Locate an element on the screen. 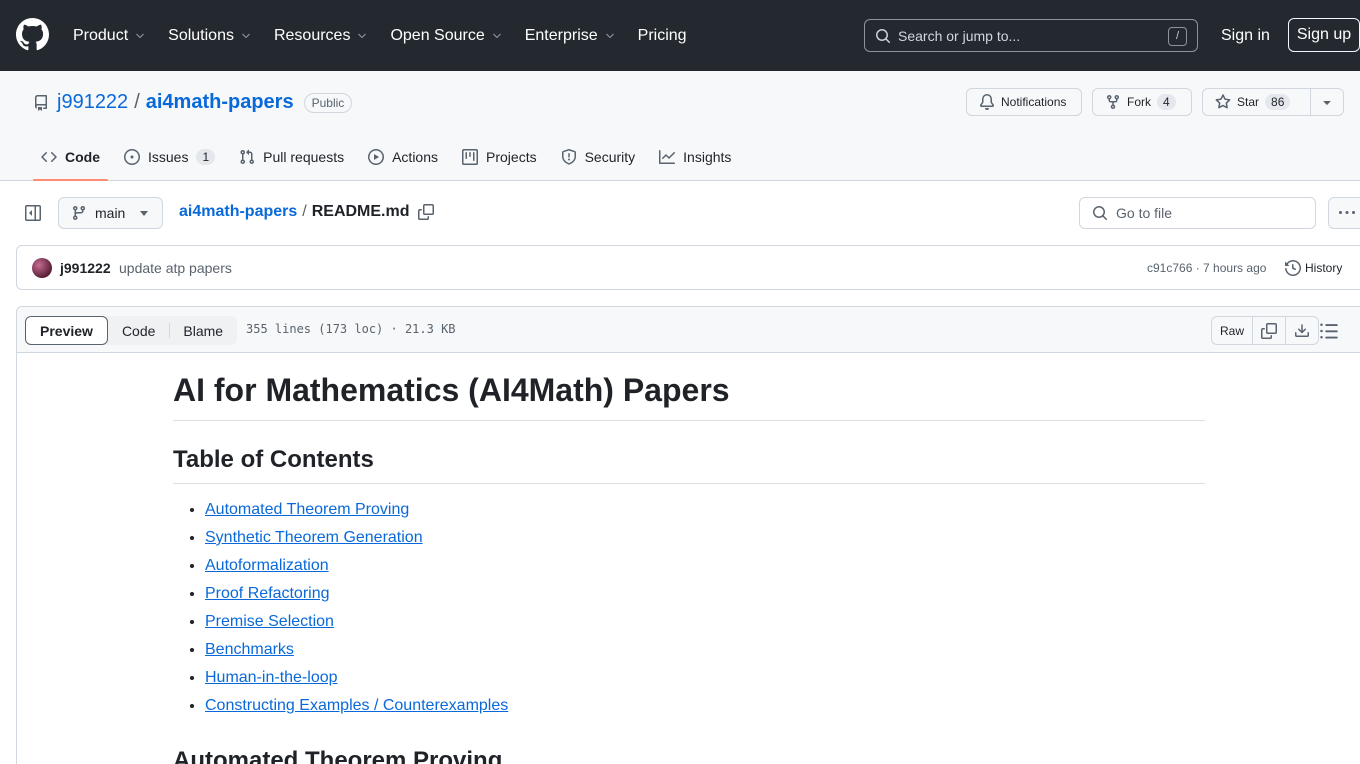 This screenshot has width=1360, height=764. avatar is located at coordinates (42, 268).